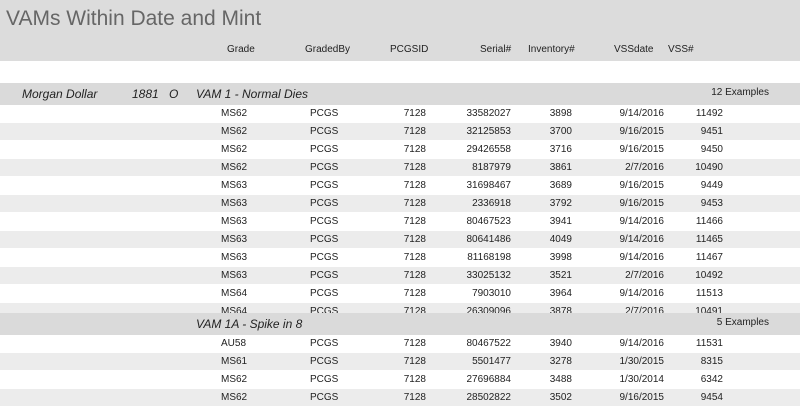 The height and width of the screenshot is (406, 800). What do you see at coordinates (234, 343) in the screenshot?
I see `grade-cell: AU58` at bounding box center [234, 343].